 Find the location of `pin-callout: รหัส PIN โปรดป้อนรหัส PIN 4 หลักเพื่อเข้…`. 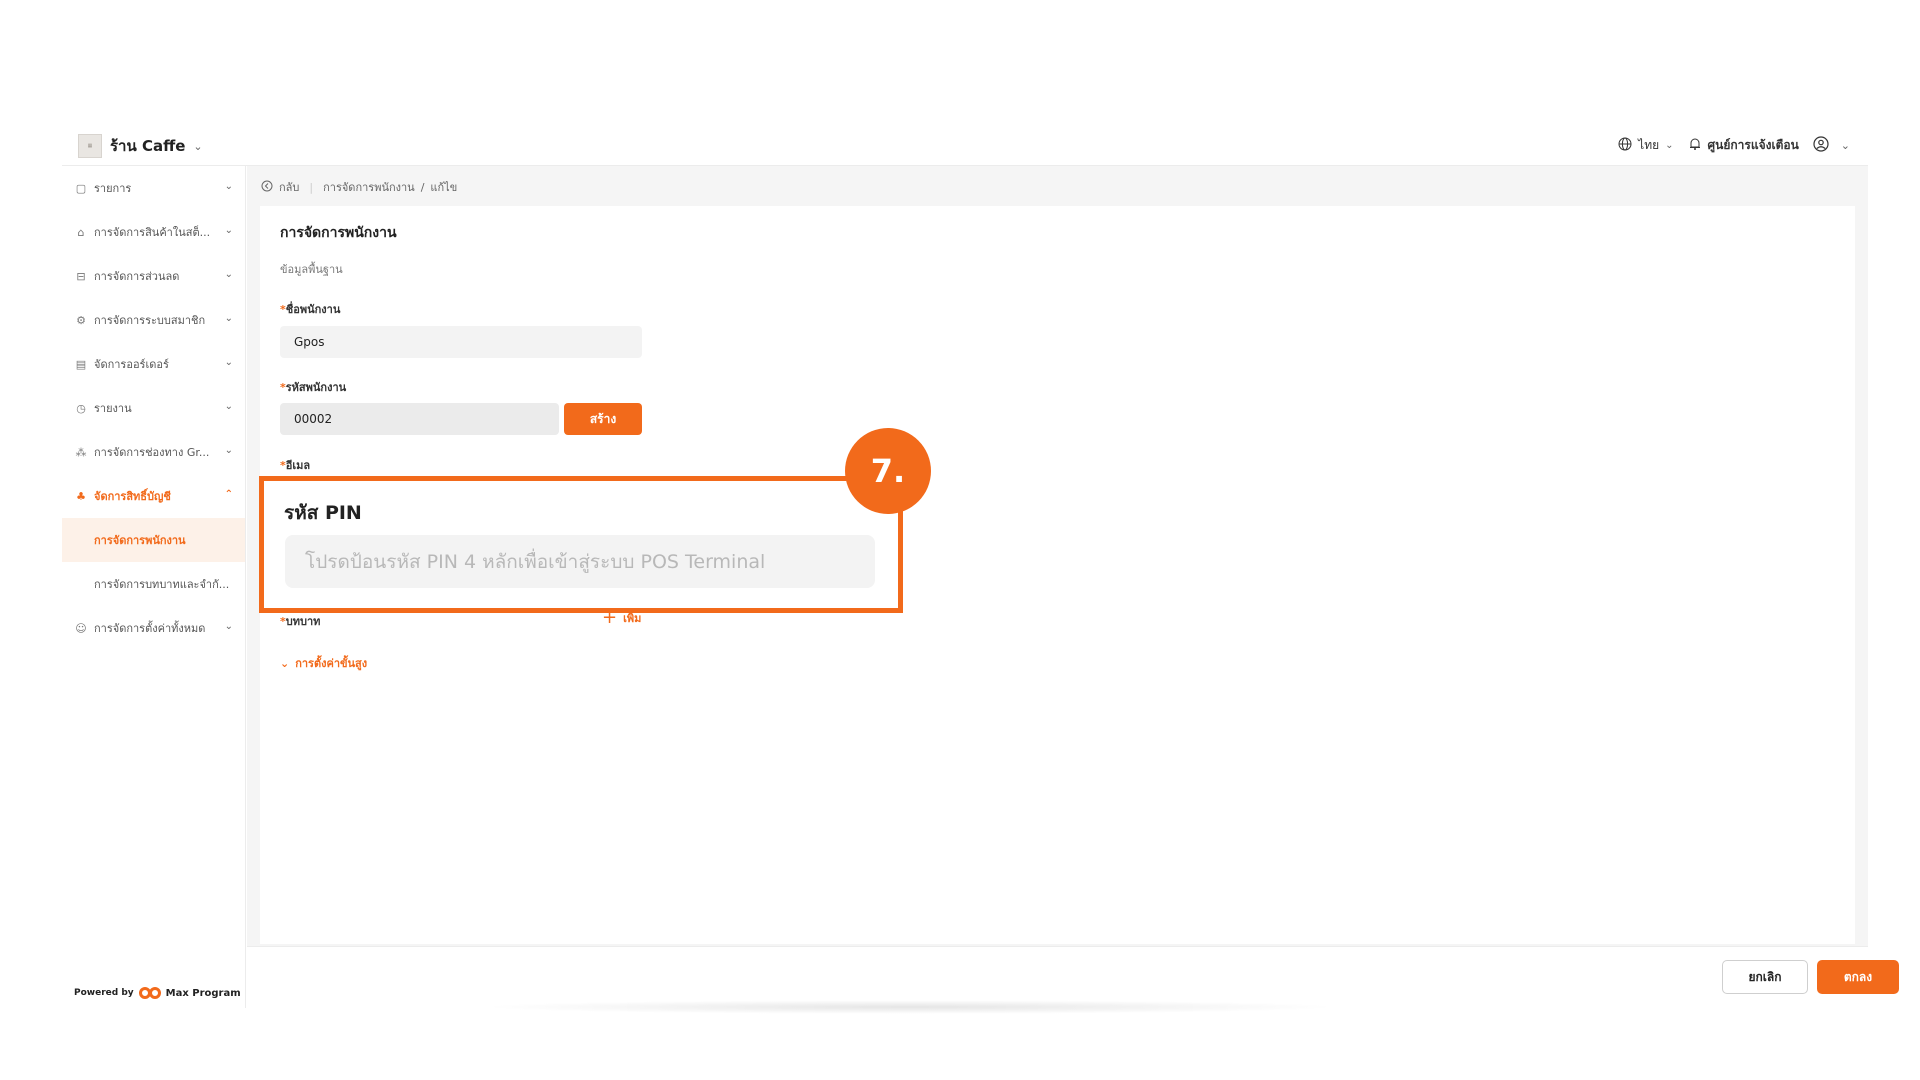

pin-callout: รหัส PIN โปรดป้อนรหัส PIN 4 หลักเพื่อเข้… is located at coordinates (581, 544).